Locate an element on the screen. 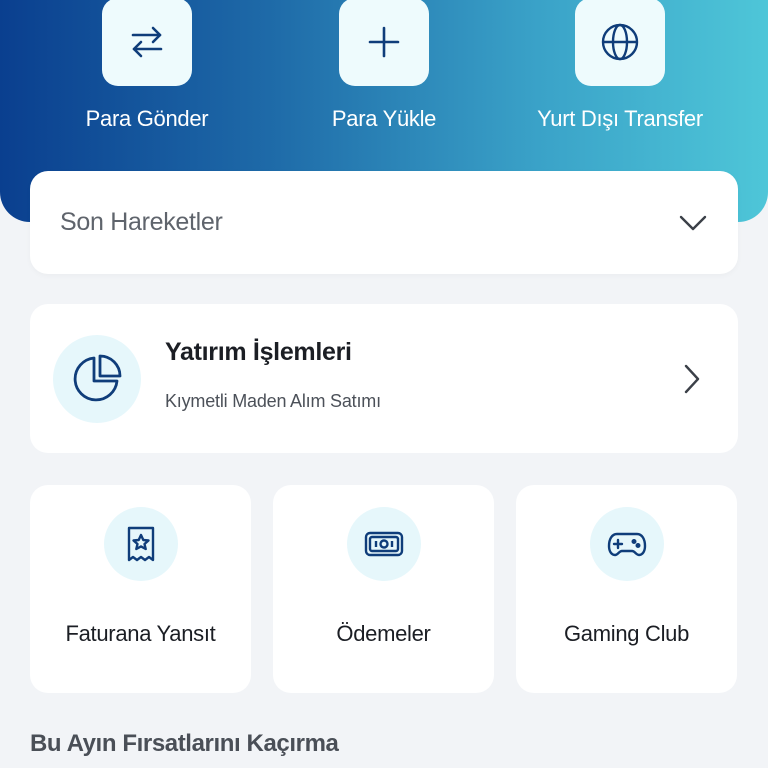 Image resolution: width=768 pixels, height=768 pixels. section-title-offers: Bu Ayın Fırsatlarını Kaçırma is located at coordinates (184, 743).